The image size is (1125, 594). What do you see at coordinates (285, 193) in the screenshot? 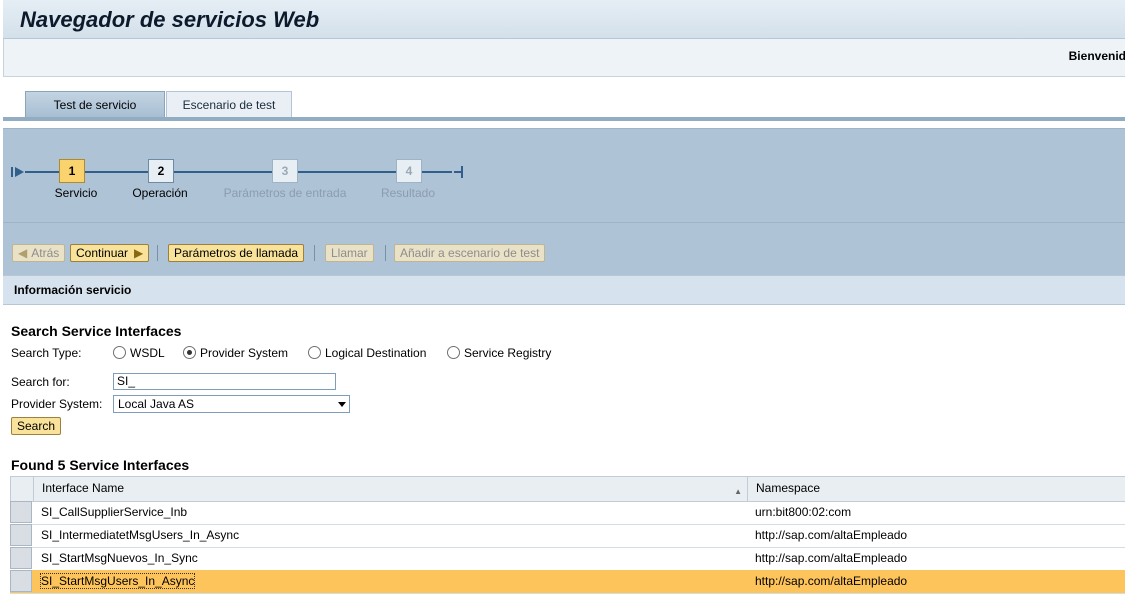
I see `roadmap-label-parametros: Parámetros de entrada` at bounding box center [285, 193].